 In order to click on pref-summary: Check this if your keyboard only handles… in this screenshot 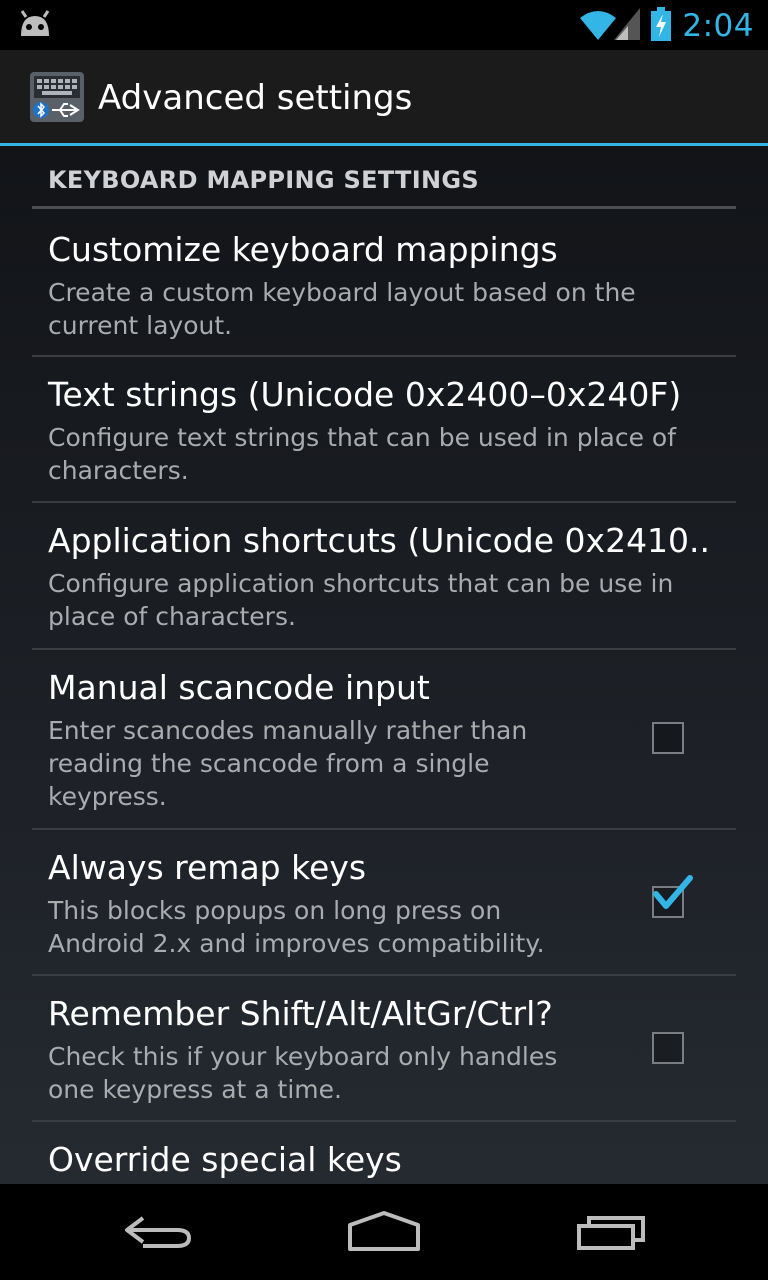, I will do `click(303, 1073)`.